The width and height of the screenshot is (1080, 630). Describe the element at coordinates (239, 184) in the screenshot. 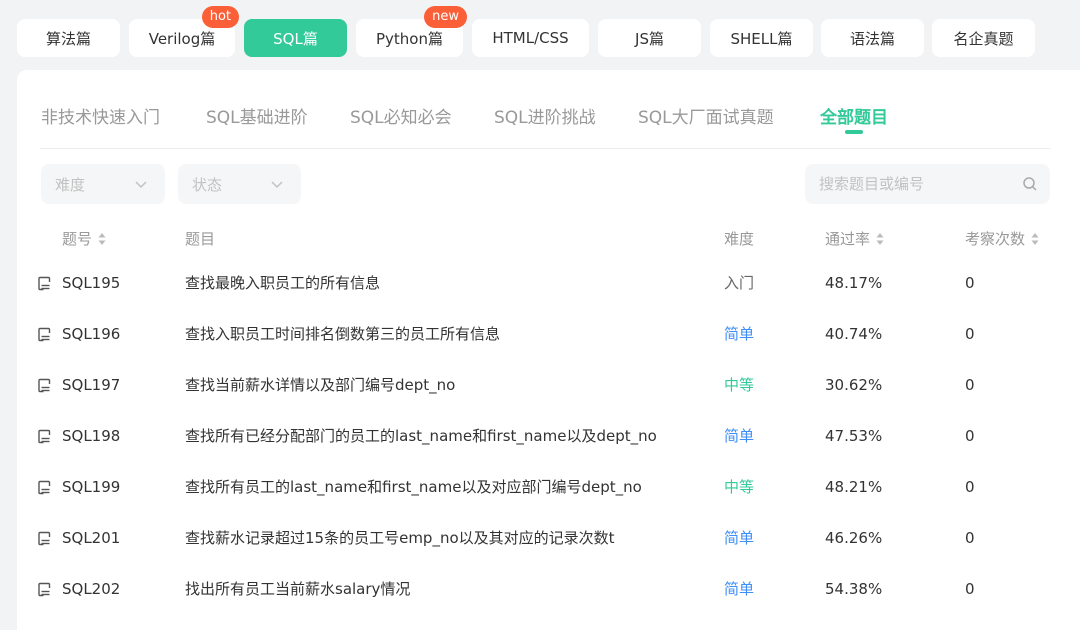

I see `status-select: 状态` at that location.